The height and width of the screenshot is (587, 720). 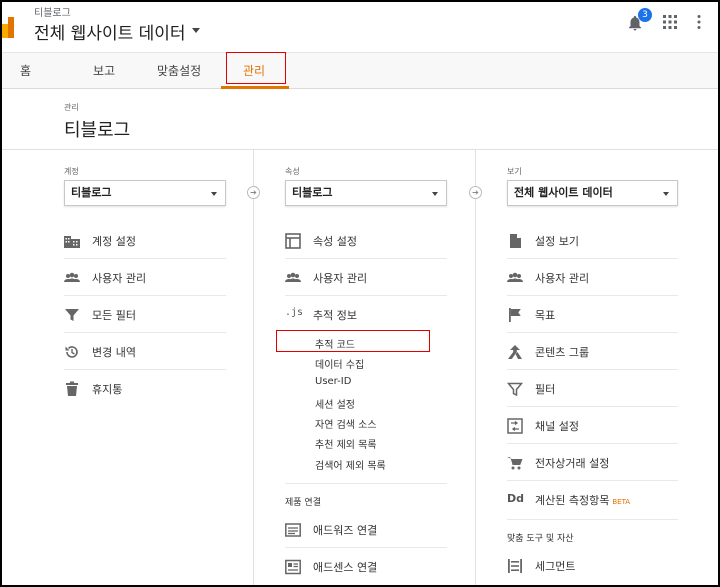 What do you see at coordinates (562, 352) in the screenshot?
I see `menu-label: 콘텐츠 그룹` at bounding box center [562, 352].